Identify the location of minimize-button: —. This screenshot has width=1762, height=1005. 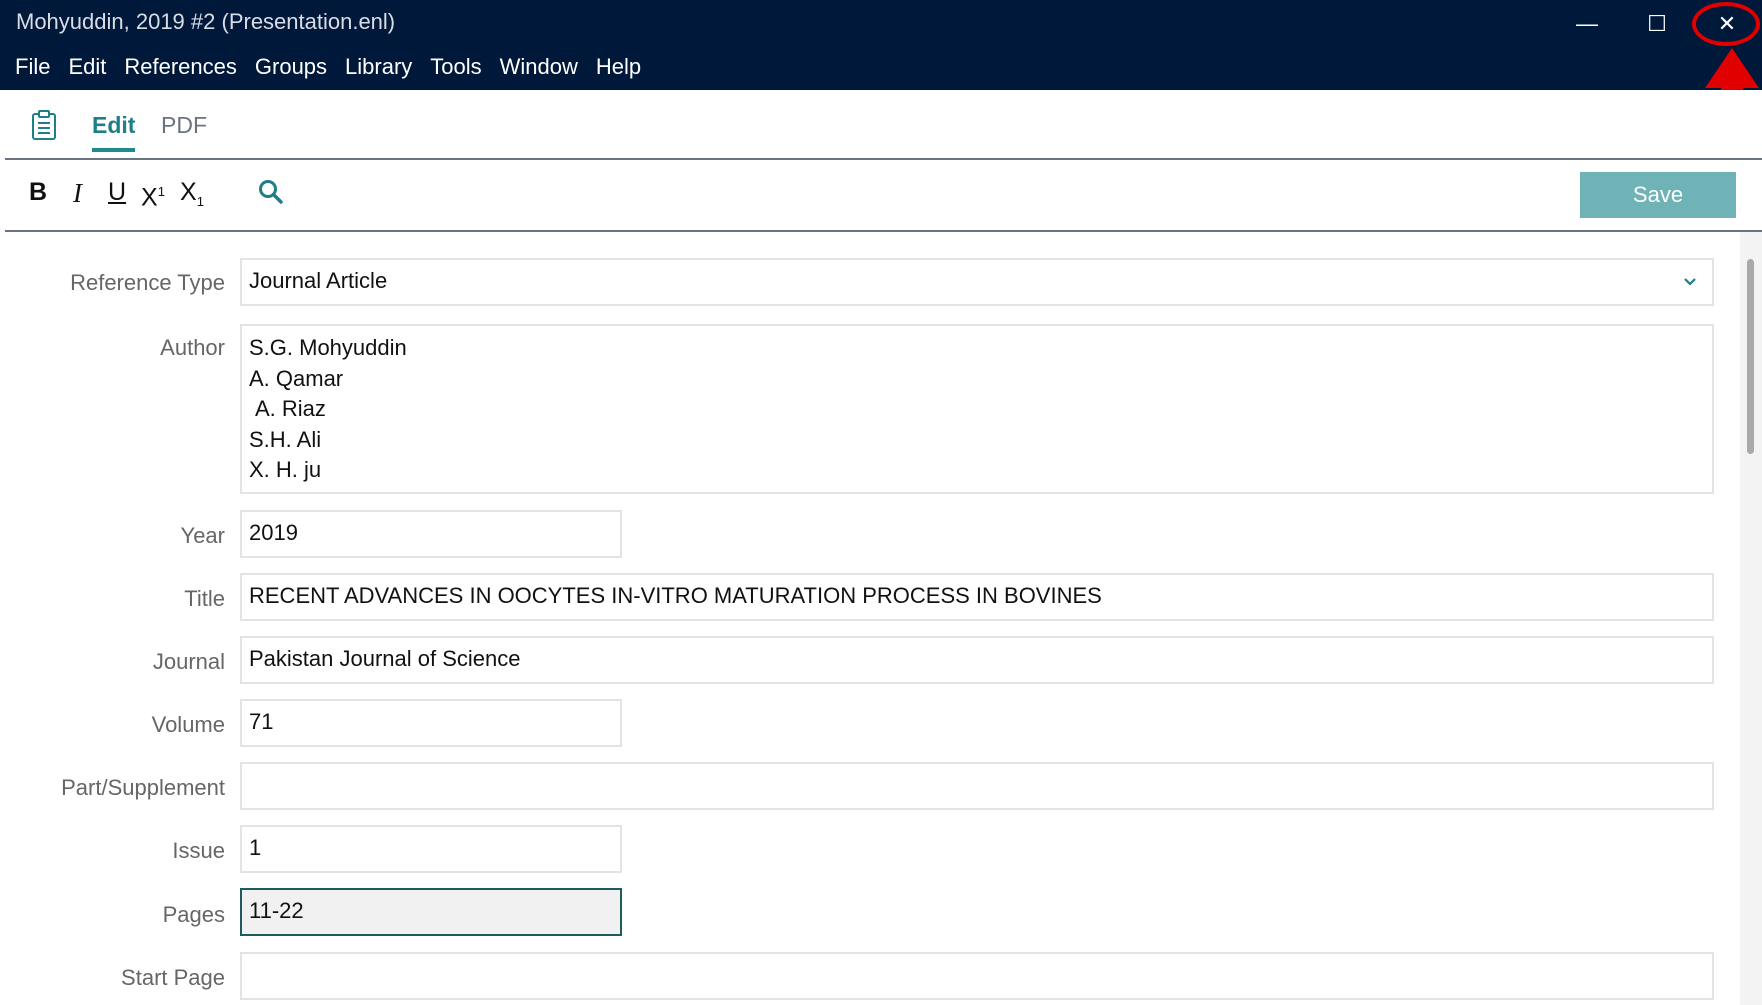
(1587, 24).